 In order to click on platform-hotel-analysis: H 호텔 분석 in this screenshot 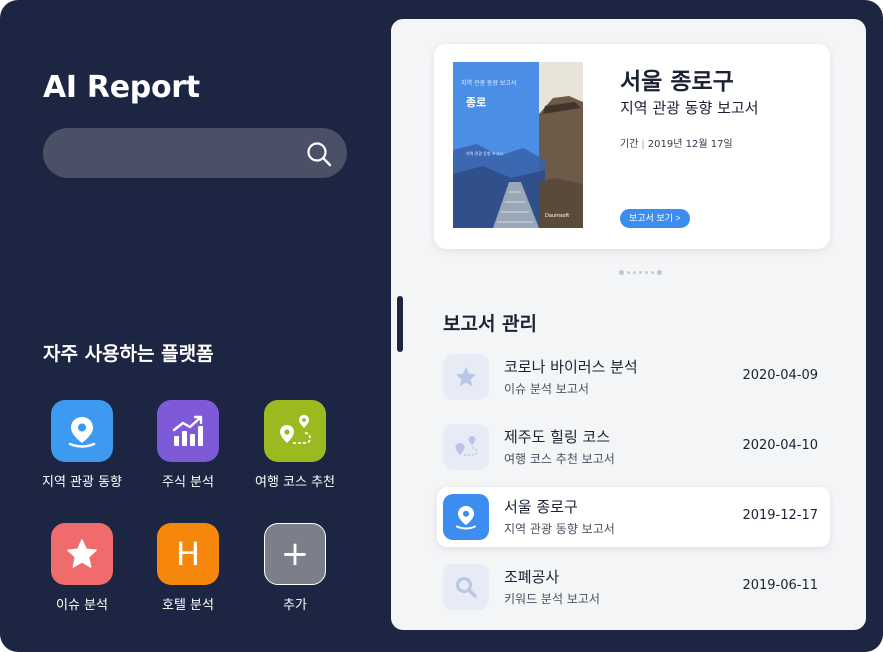, I will do `click(188, 573)`.